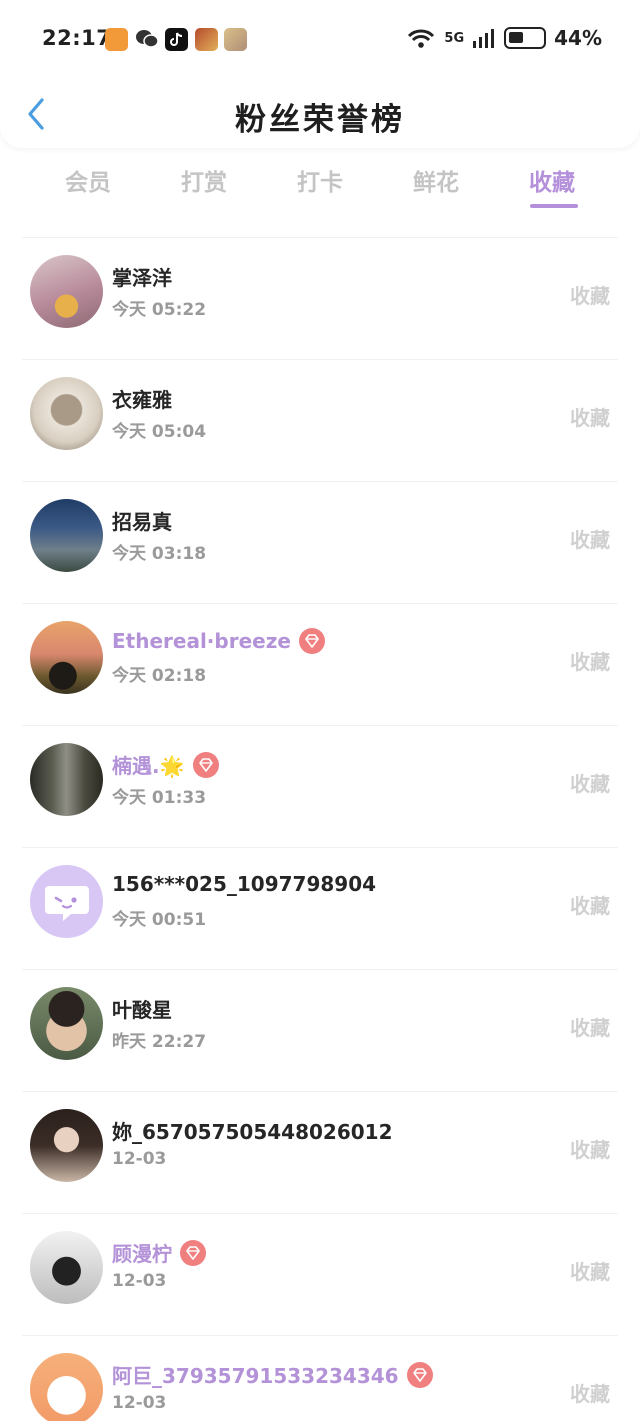 This screenshot has height=1421, width=640. Describe the element at coordinates (88, 188) in the screenshot. I see `tab-member: 会员` at that location.